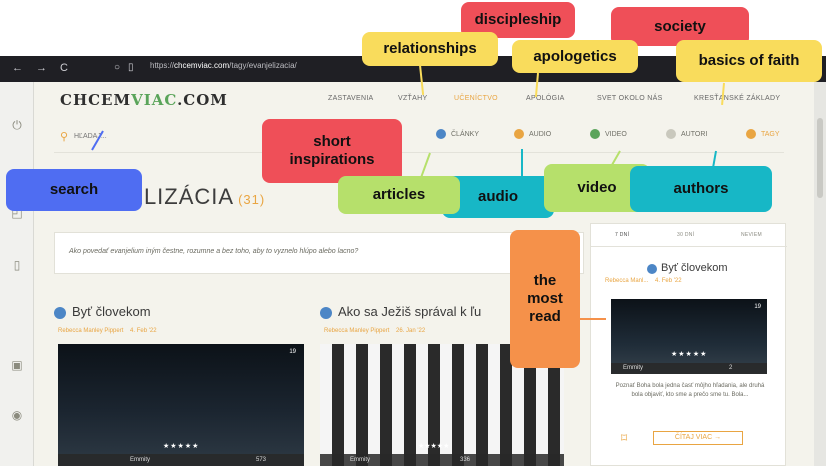 The width and height of the screenshot is (826, 466). Describe the element at coordinates (575, 56) in the screenshot. I see `callout-apologetics: apologetics` at that location.